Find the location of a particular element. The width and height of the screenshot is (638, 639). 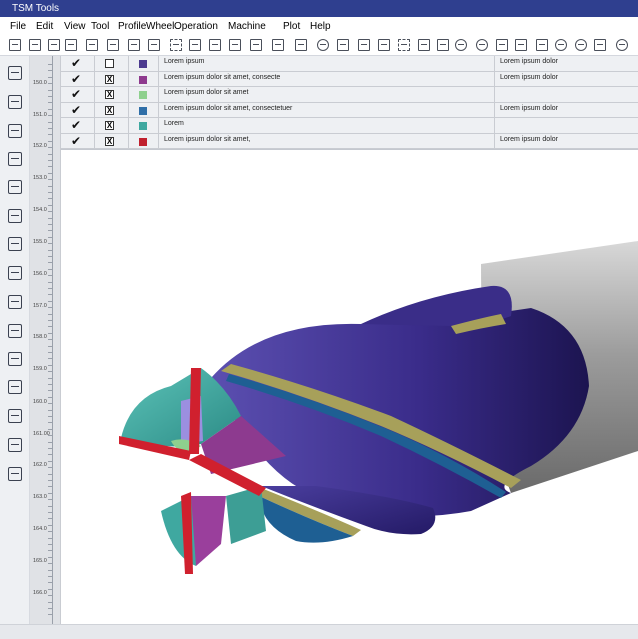

document-edit-icon is located at coordinates (15, 159).